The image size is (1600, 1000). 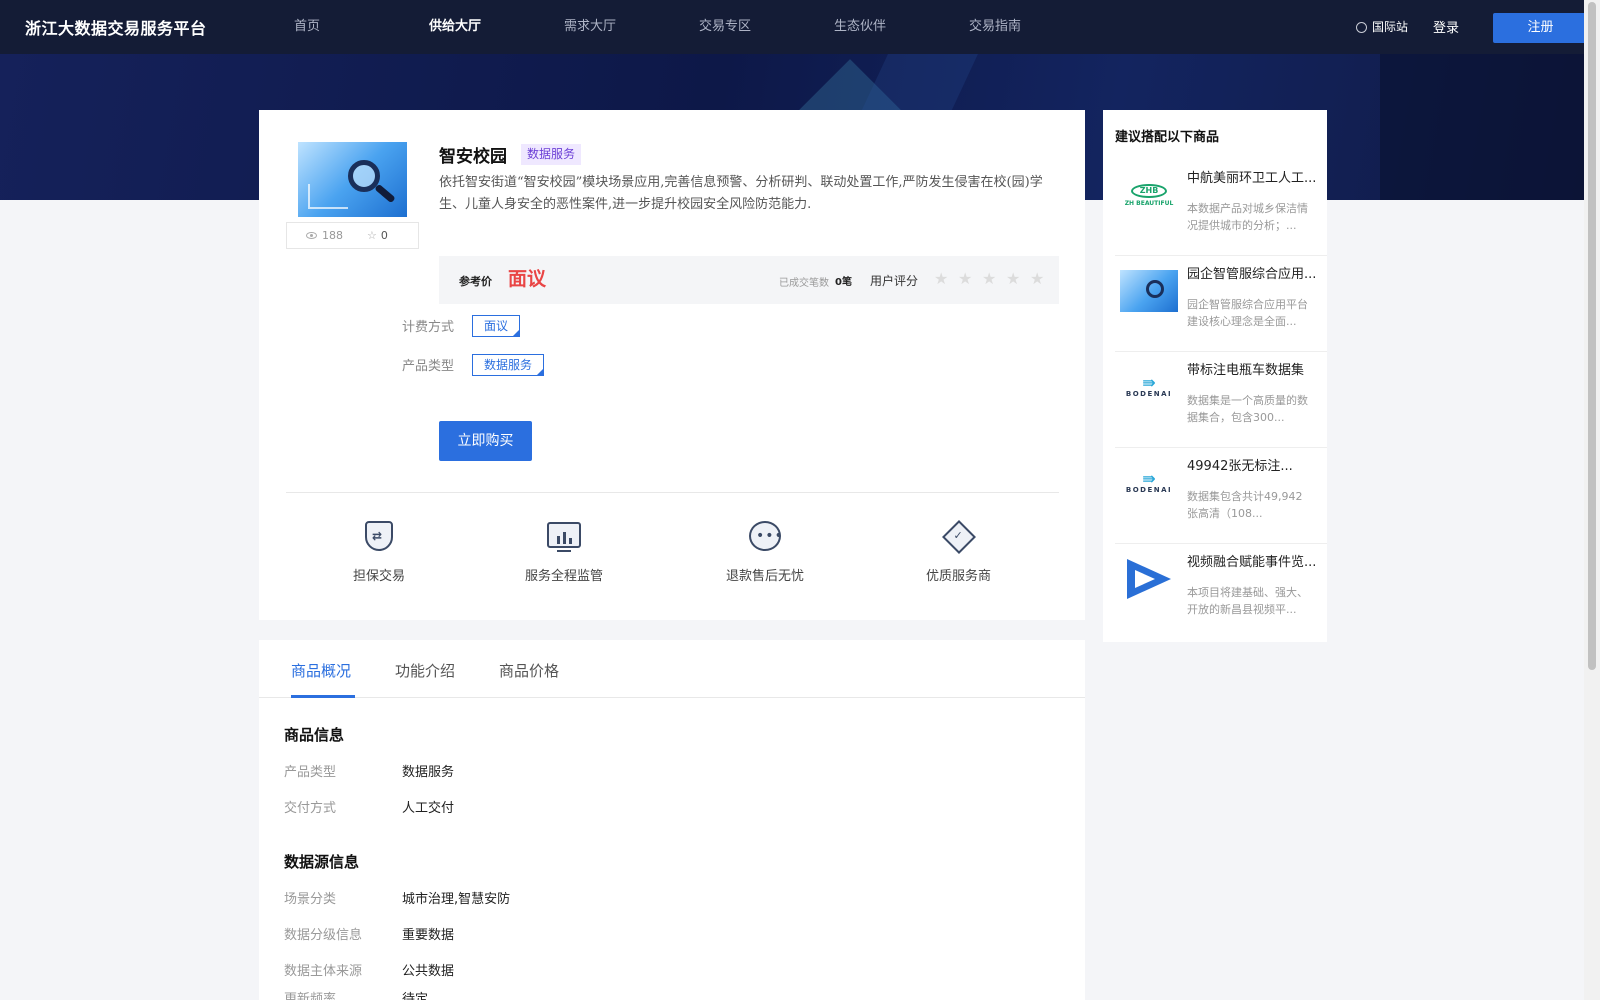 What do you see at coordinates (415, 996) in the screenshot?
I see `info-value: 待定` at bounding box center [415, 996].